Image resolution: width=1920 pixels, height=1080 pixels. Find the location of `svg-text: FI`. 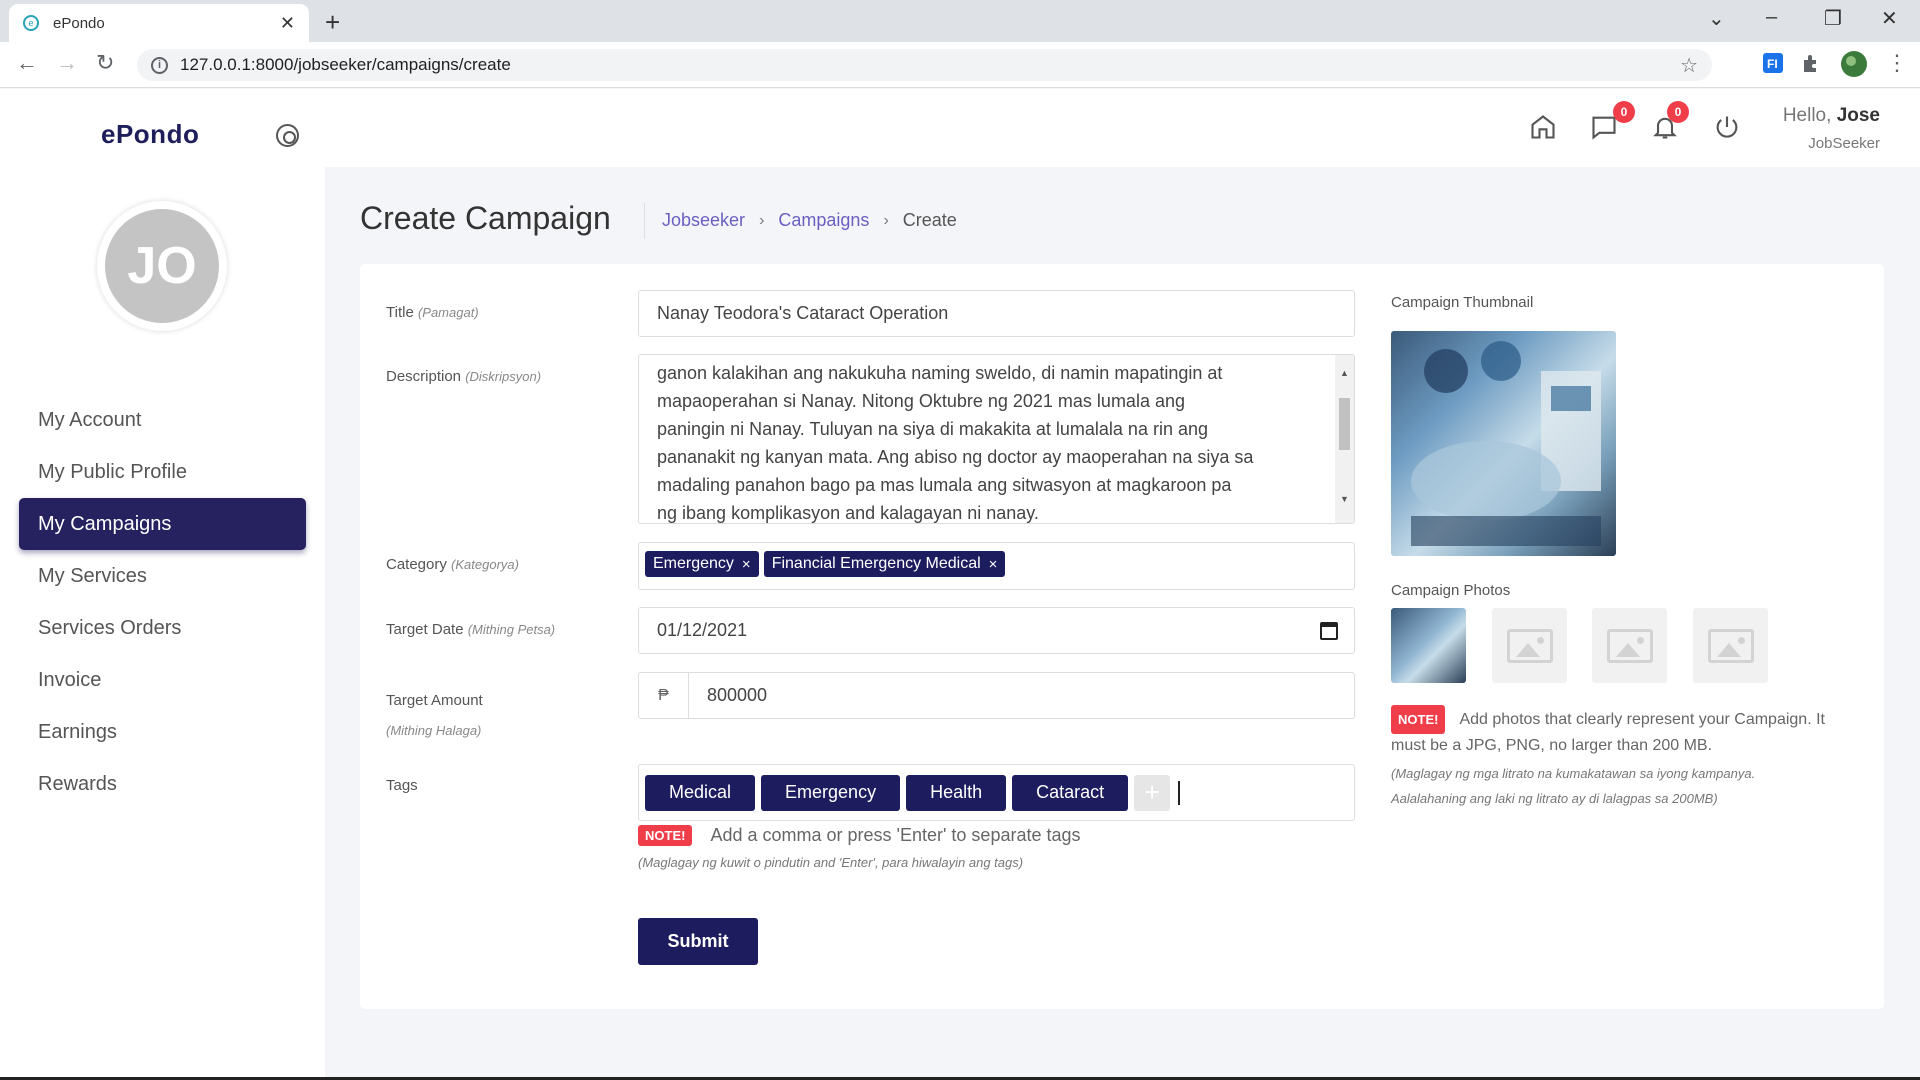

svg-text: FI is located at coordinates (1772, 64).